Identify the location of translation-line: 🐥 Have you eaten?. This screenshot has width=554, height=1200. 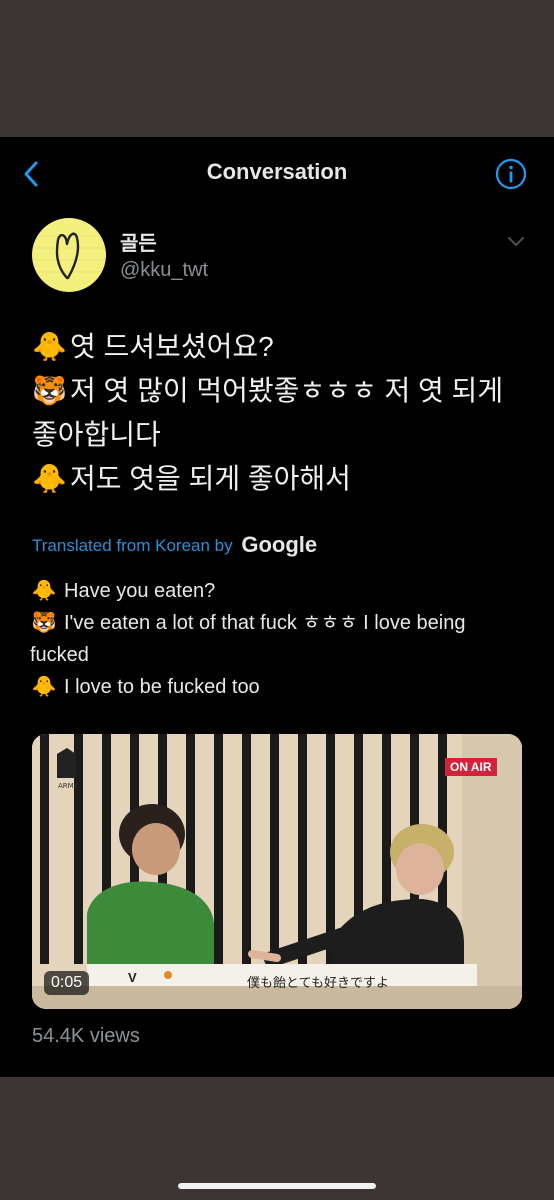
(280, 591).